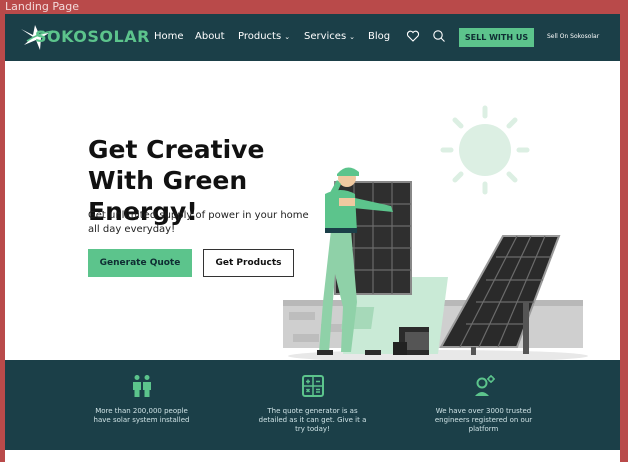 This screenshot has height=462, width=628. What do you see at coordinates (325, 36) in the screenshot?
I see `nav-services-label: Services` at bounding box center [325, 36].